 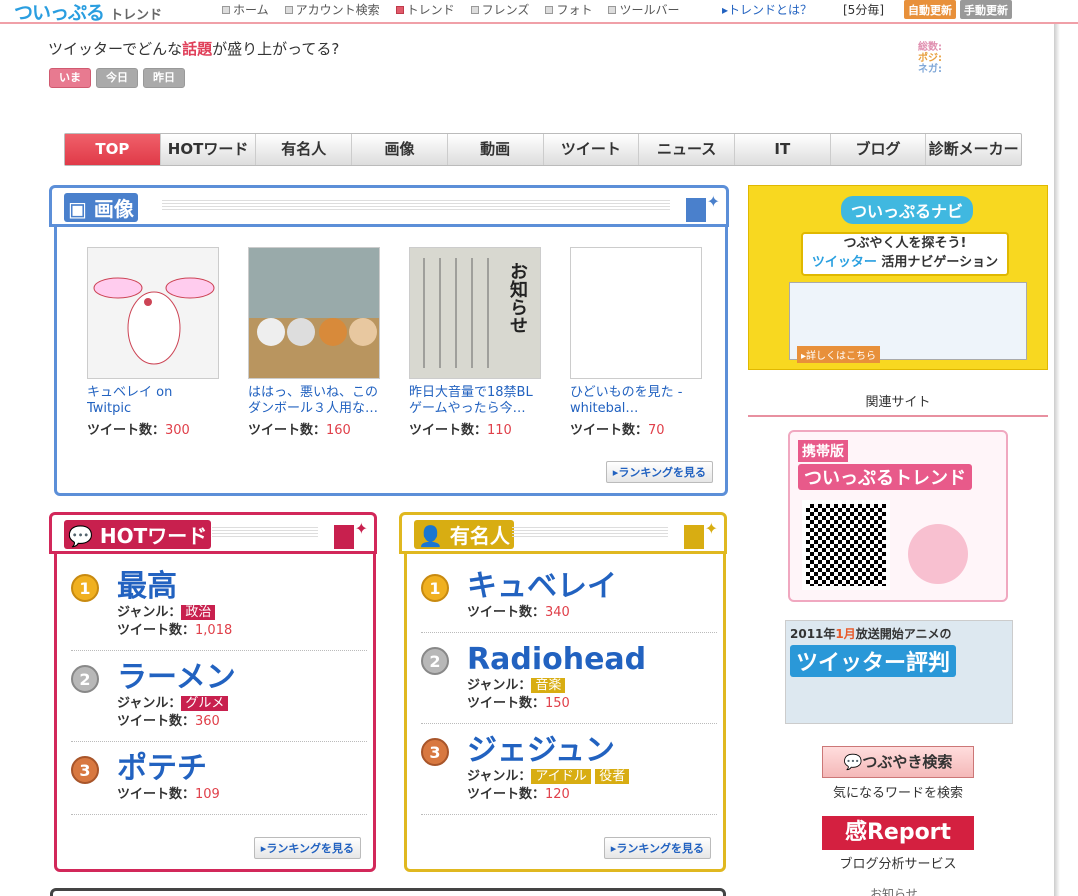 What do you see at coordinates (425, 9) in the screenshot?
I see `topnav-trend: トレンド` at bounding box center [425, 9].